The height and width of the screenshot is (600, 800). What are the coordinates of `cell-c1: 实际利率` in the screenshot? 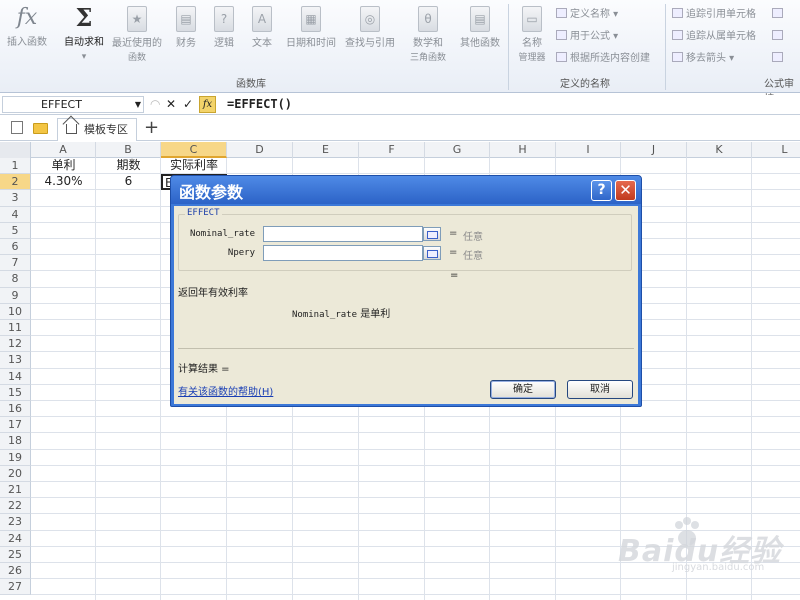 It's located at (194, 166).